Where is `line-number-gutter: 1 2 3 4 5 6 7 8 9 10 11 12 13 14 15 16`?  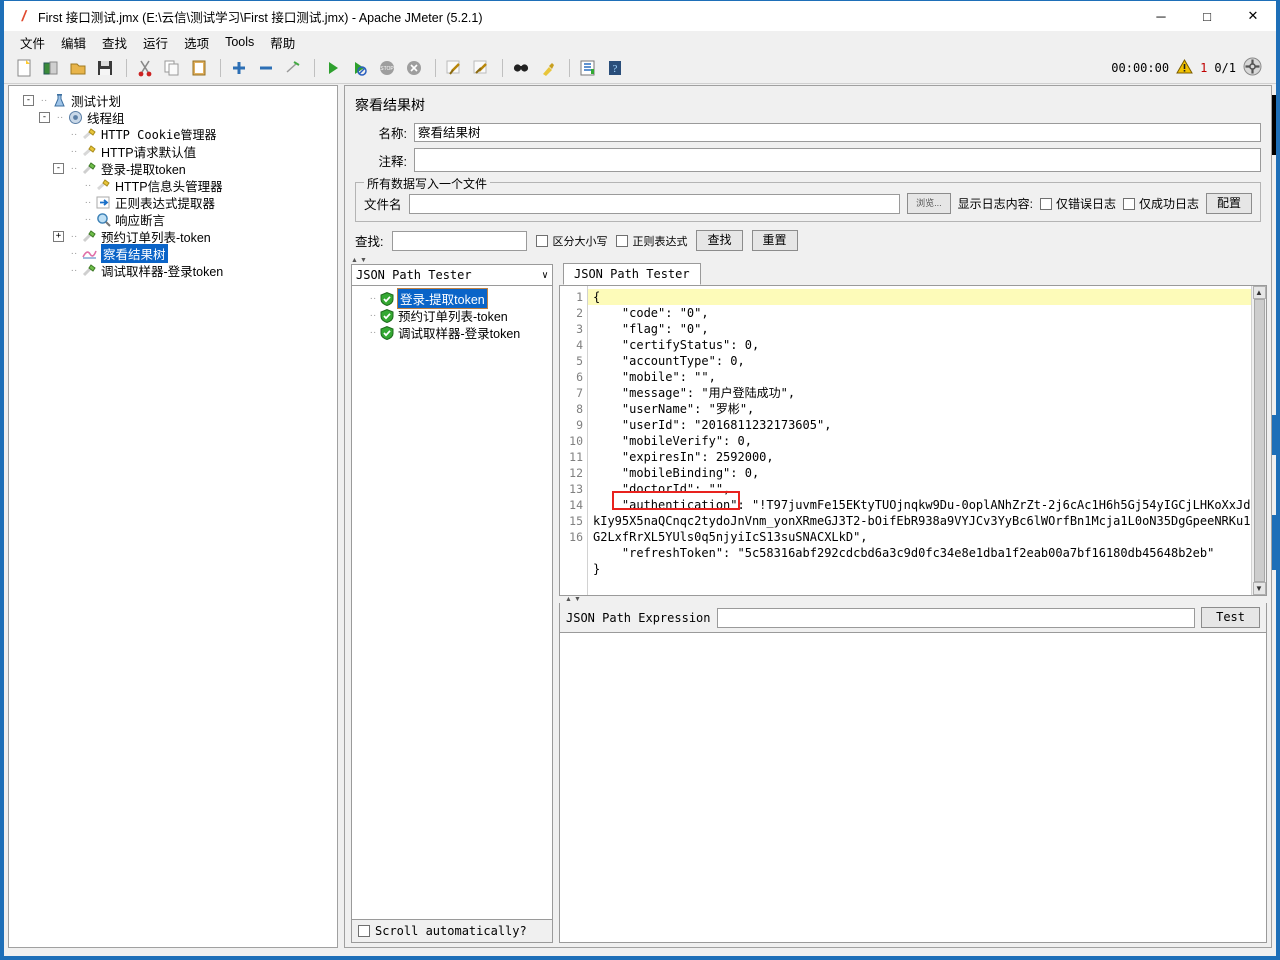 line-number-gutter: 1 2 3 4 5 6 7 8 9 10 11 12 13 14 15 16 is located at coordinates (574, 440).